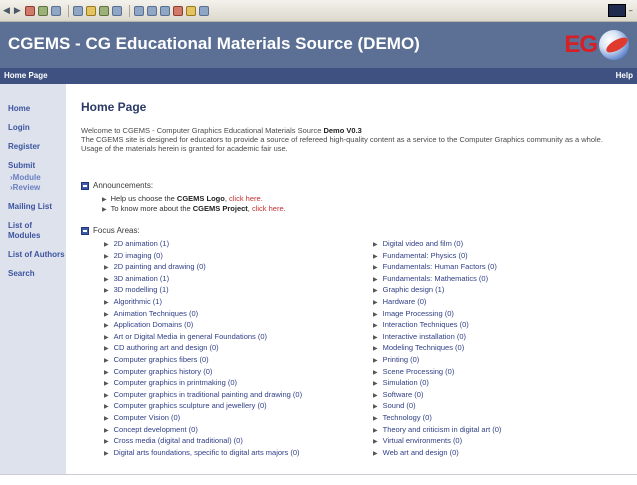 The width and height of the screenshot is (637, 485). Describe the element at coordinates (403, 394) in the screenshot. I see `focus-area-label: Software (0)` at that location.